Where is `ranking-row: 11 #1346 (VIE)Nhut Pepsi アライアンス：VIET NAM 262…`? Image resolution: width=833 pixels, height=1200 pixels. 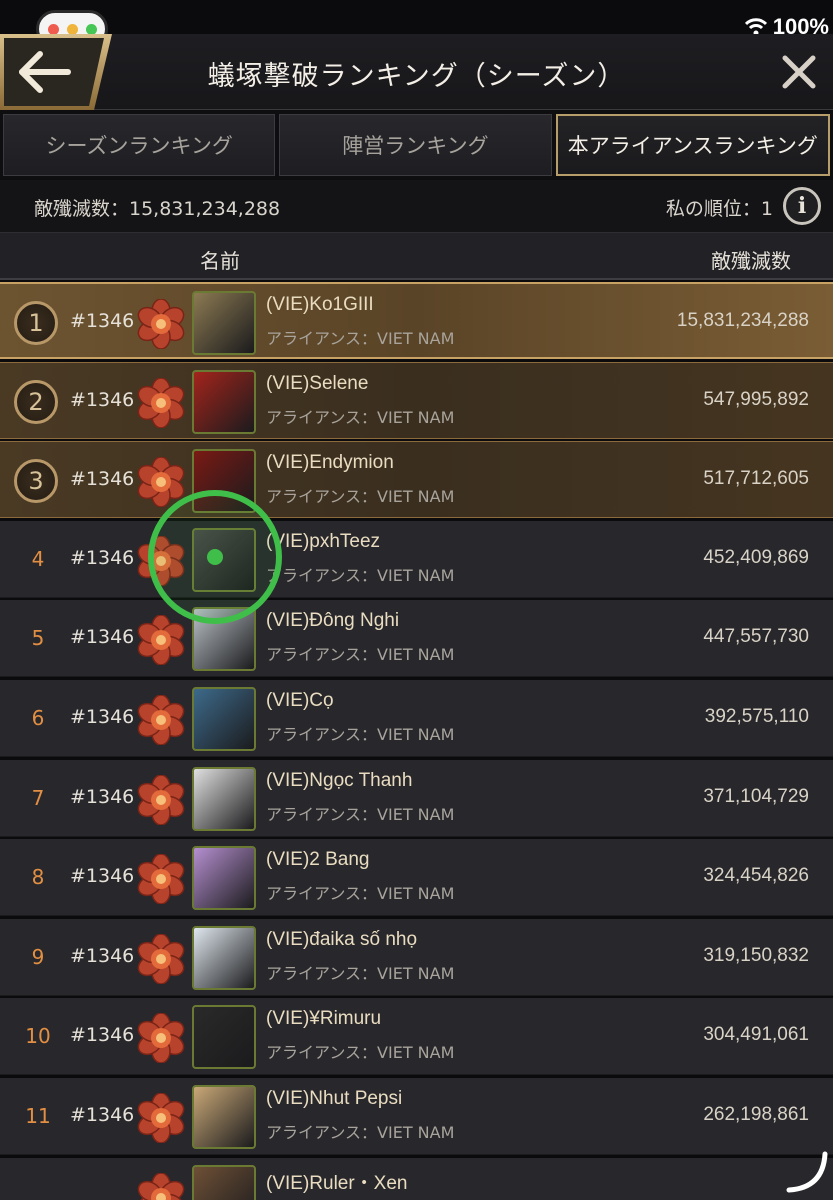
ranking-row: 11 #1346 (VIE)Nhut Pepsi アライアンス：VIET NAM 262… is located at coordinates (416, 1116).